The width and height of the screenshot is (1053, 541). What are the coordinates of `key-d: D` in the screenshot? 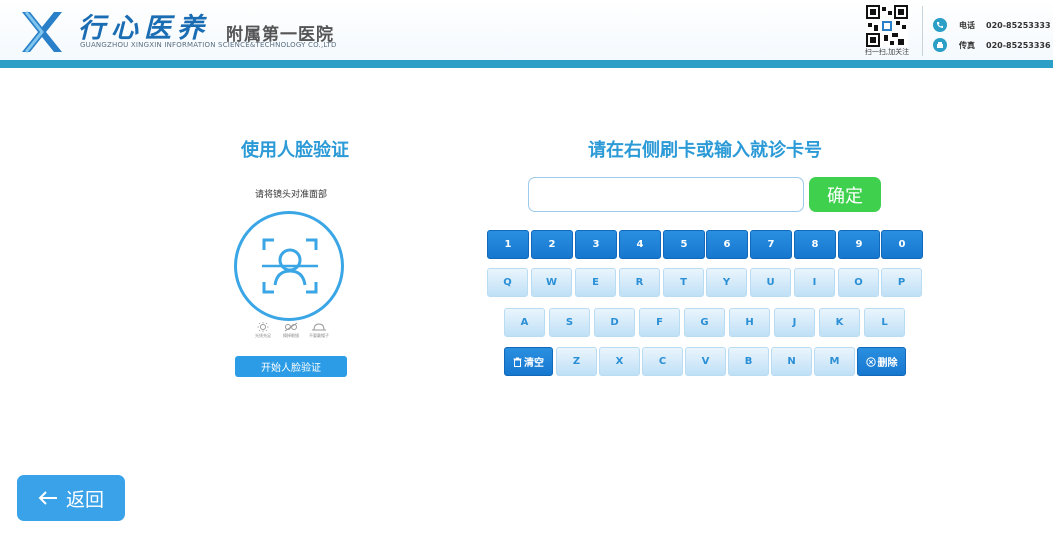 It's located at (614, 322).